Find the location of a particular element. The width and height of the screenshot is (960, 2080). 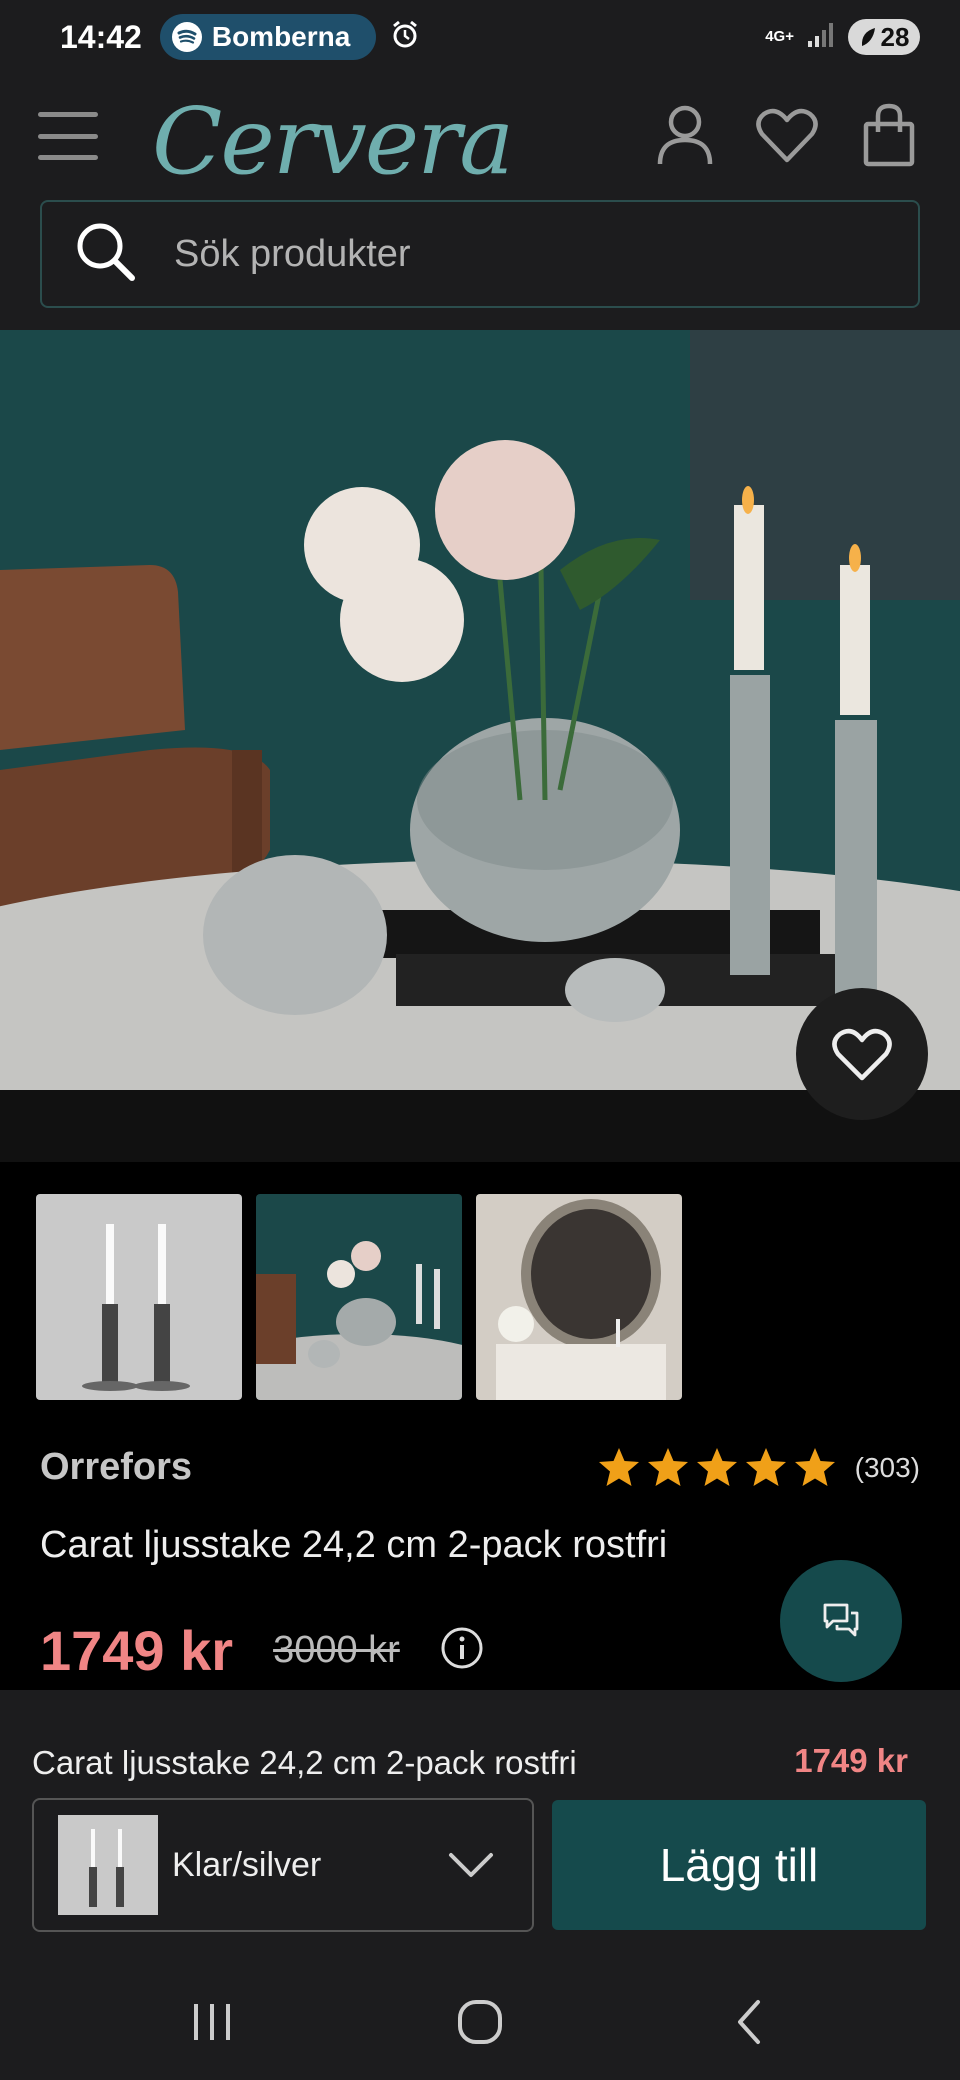

media-title: Bomberna is located at coordinates (281, 36).